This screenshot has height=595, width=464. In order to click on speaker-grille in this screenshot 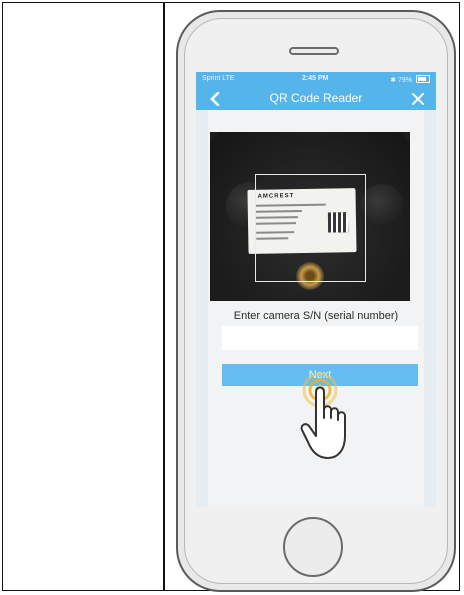, I will do `click(314, 51)`.